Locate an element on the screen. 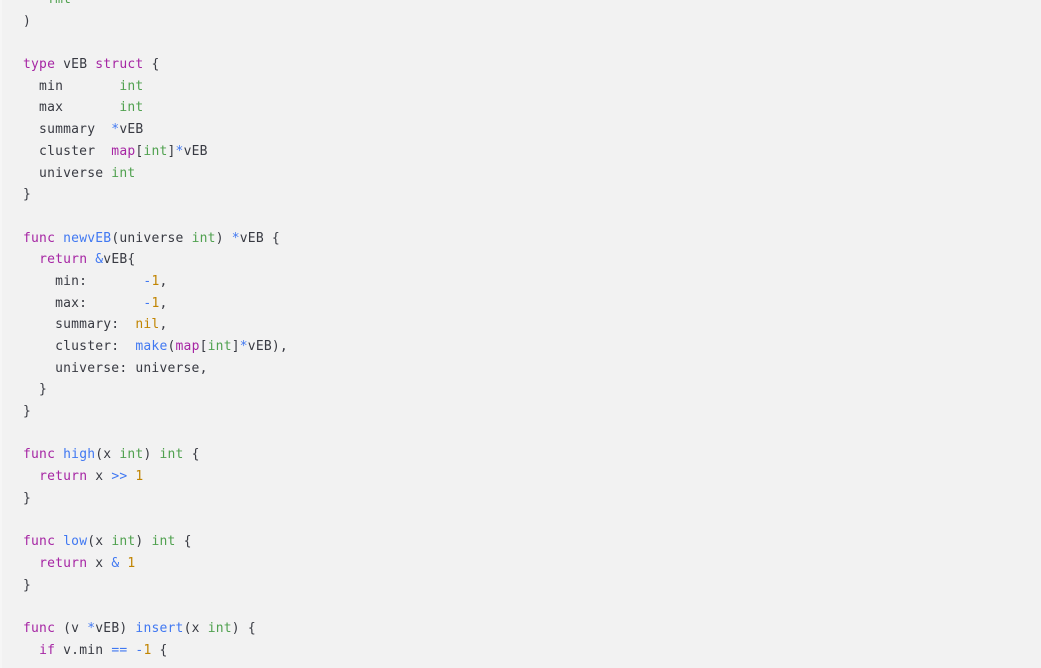 The width and height of the screenshot is (1041, 668). code-line: min int is located at coordinates (83, 86).